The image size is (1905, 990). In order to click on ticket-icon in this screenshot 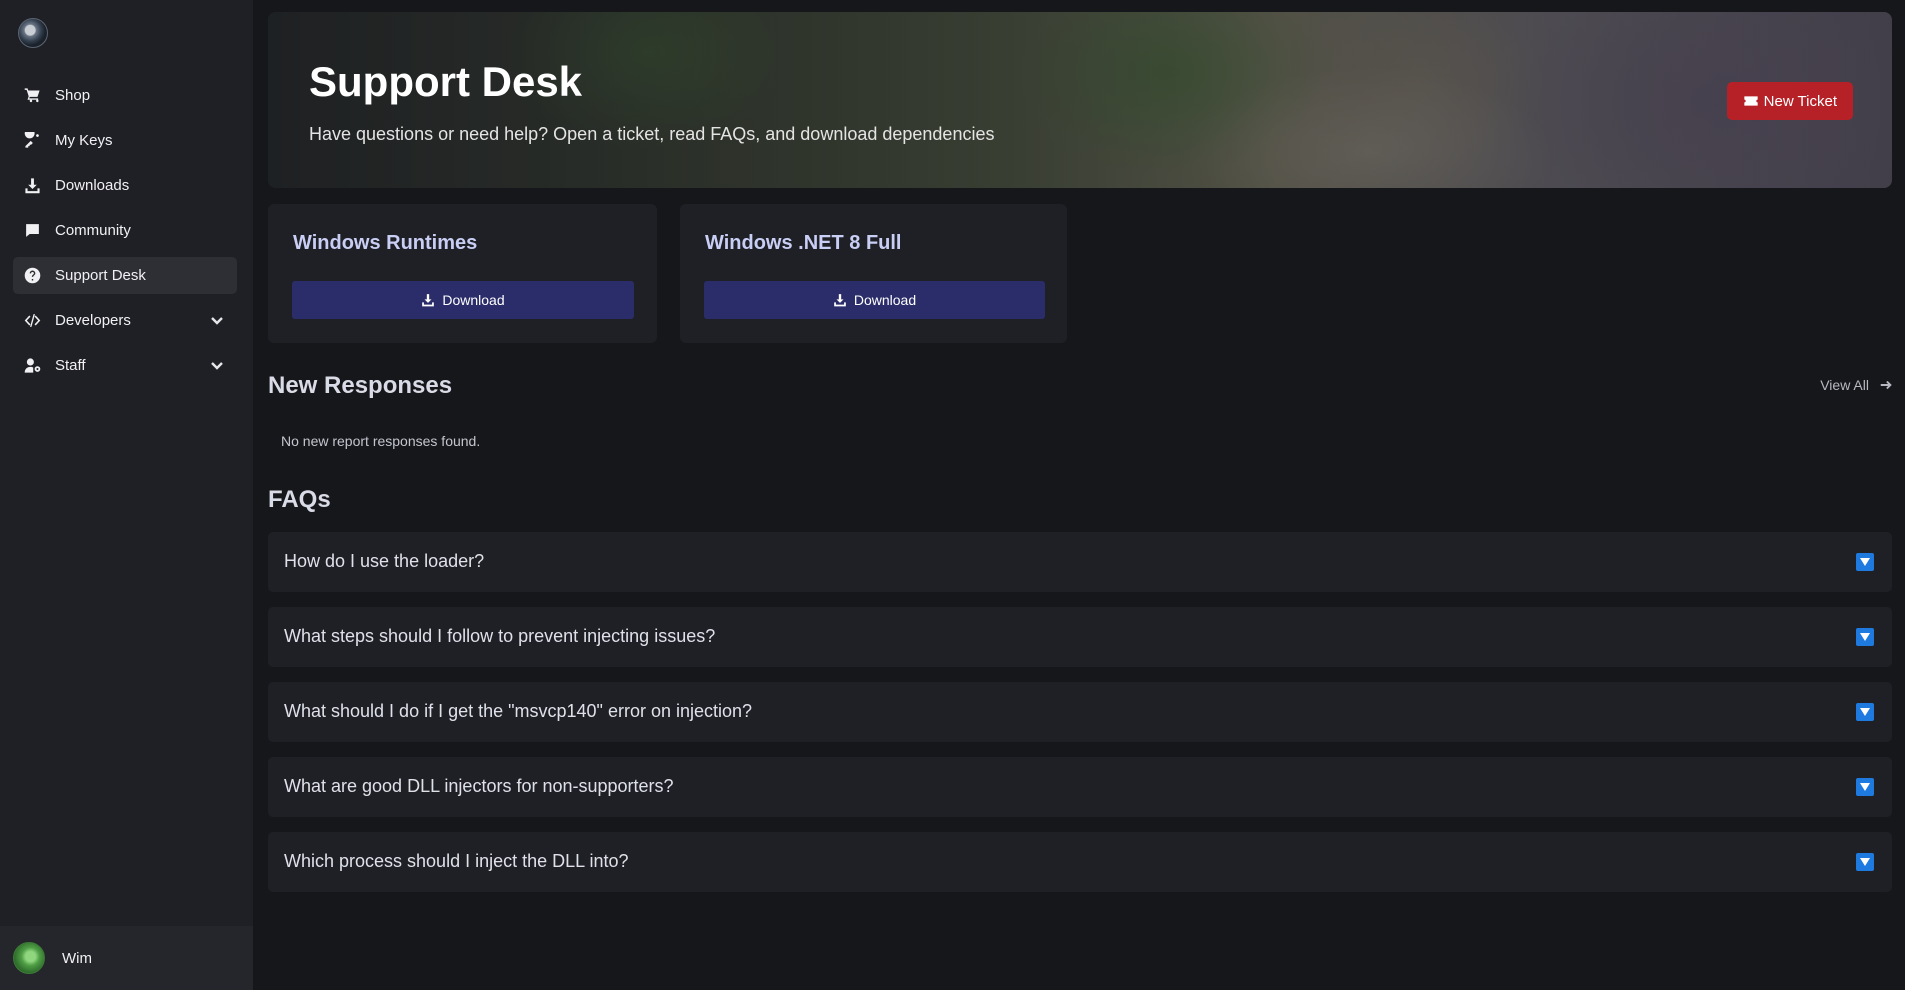, I will do `click(1750, 101)`.